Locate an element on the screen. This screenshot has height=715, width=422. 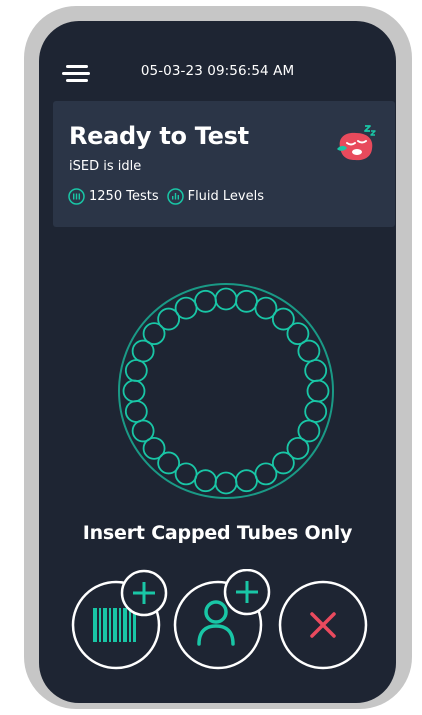
fluid-levels-icon is located at coordinates (175, 196).